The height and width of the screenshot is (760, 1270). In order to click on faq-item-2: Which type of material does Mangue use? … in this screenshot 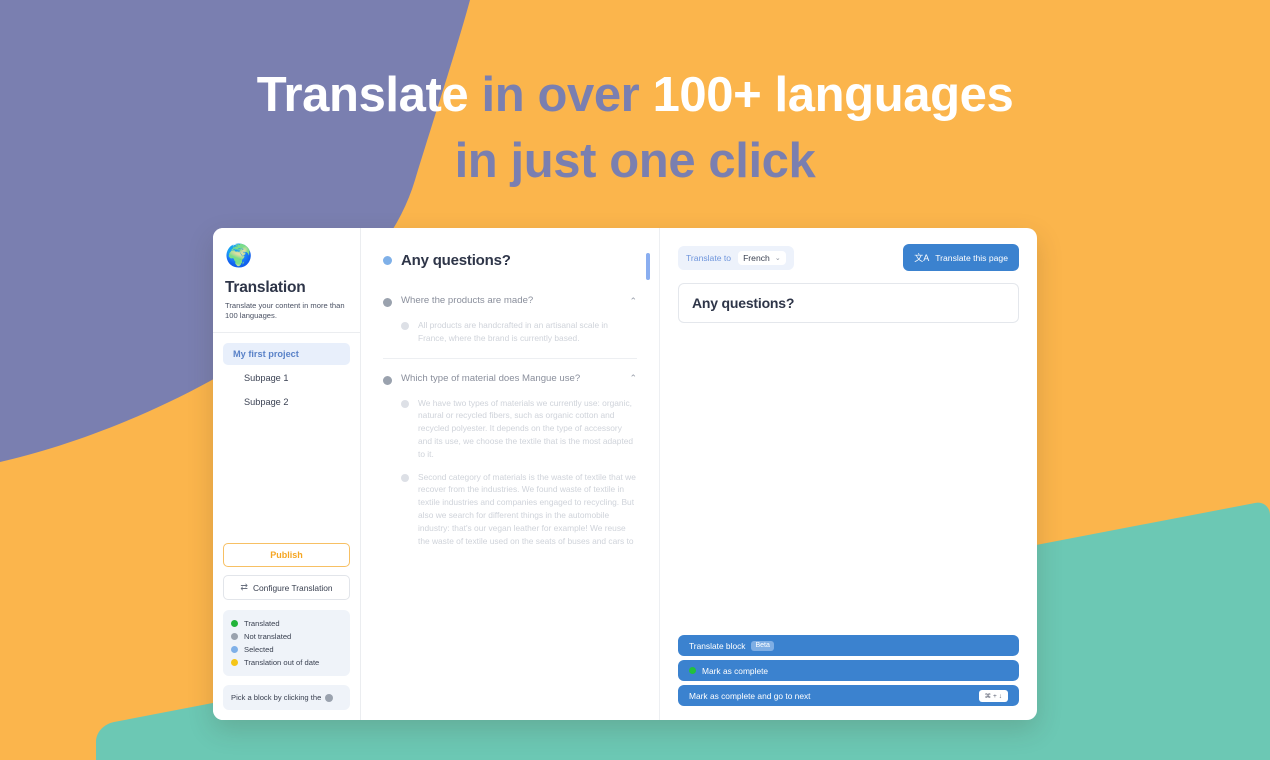, I will do `click(510, 379)`.